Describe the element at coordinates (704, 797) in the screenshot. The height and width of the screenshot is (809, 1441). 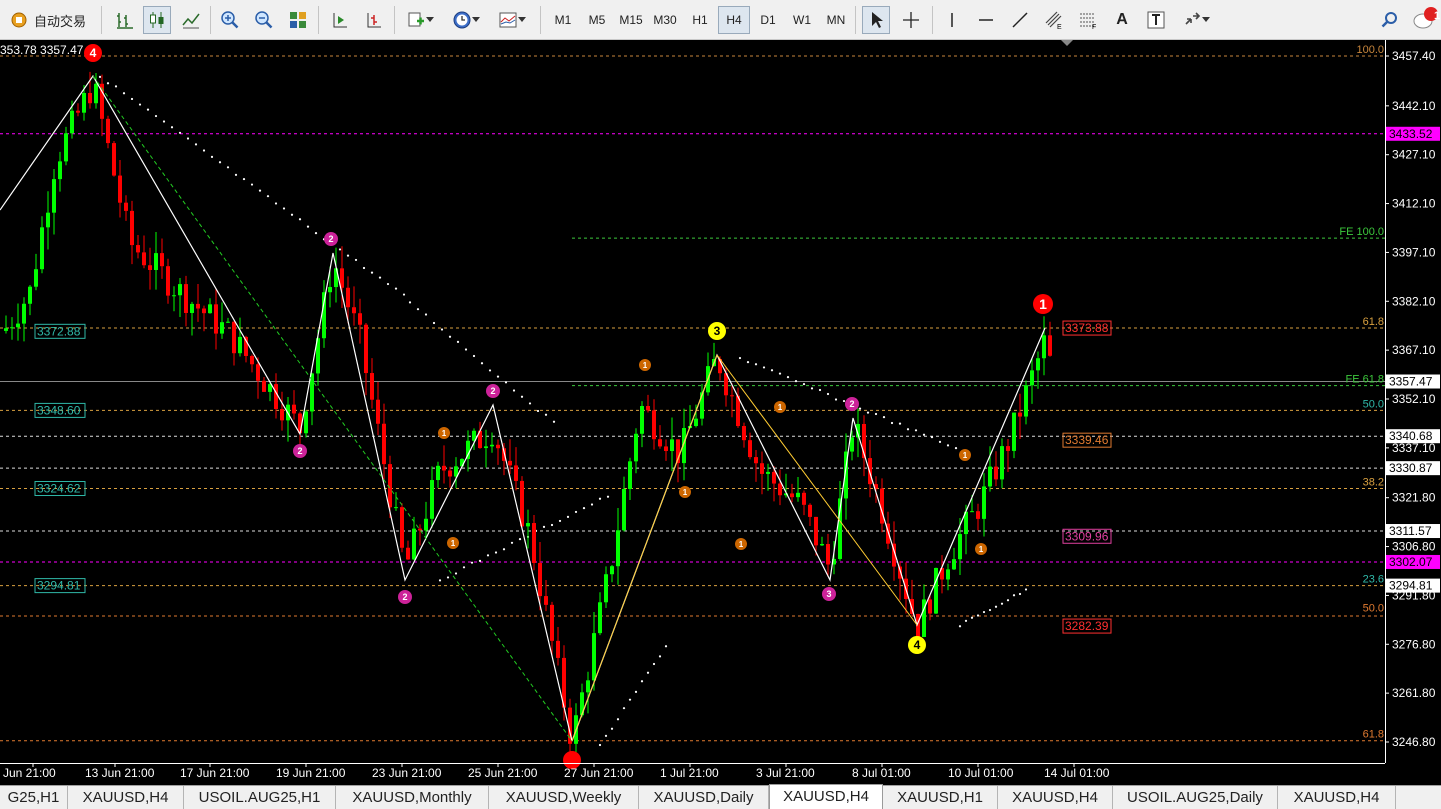
I see `chart-tab: XAUUSD,Daily` at that location.